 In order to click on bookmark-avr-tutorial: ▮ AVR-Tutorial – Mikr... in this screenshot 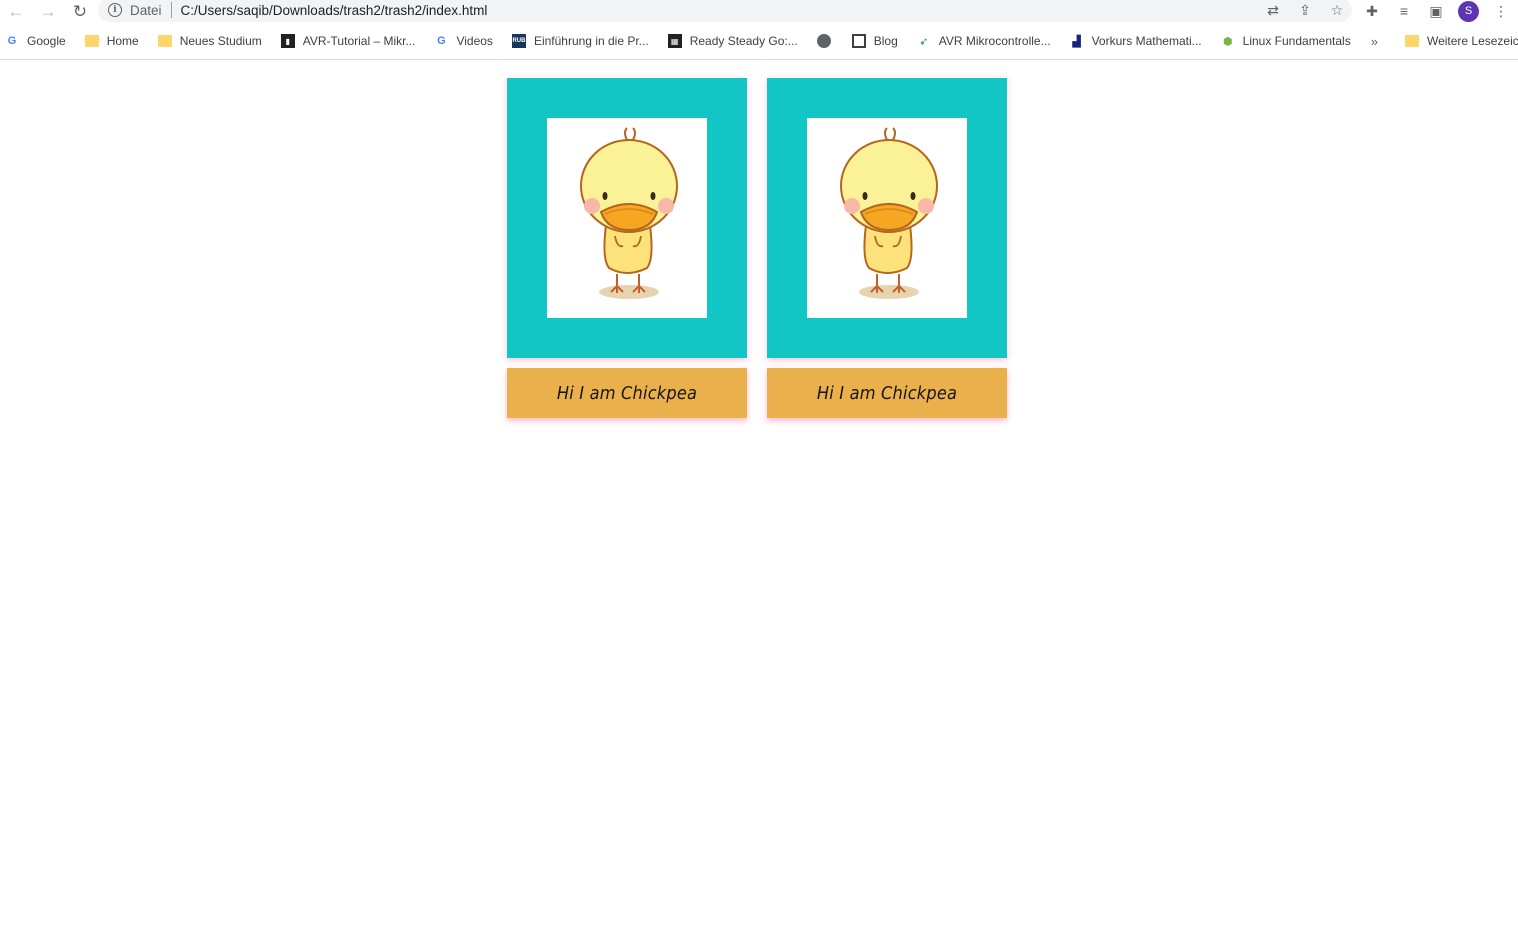, I will do `click(348, 41)`.